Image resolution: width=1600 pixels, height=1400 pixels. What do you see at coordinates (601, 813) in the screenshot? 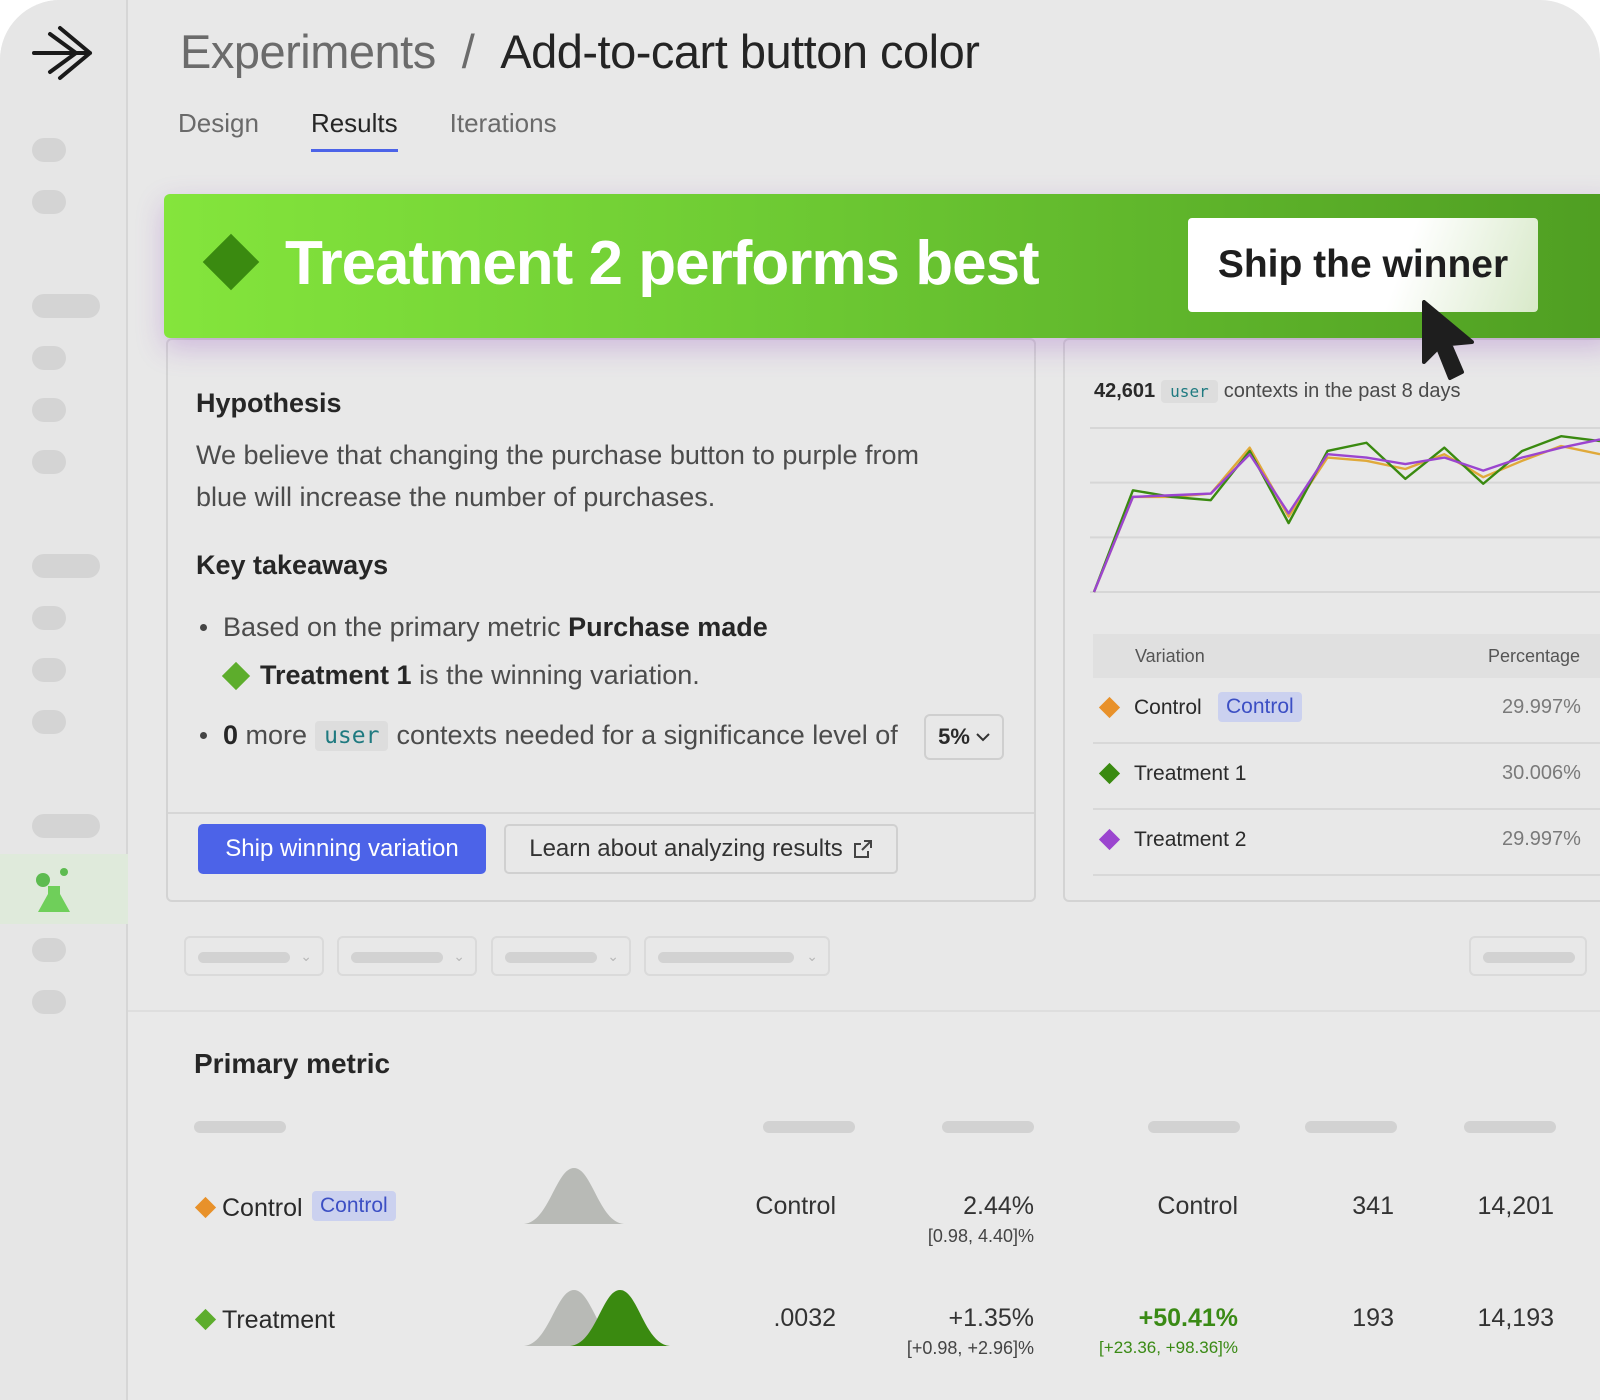
I see `card-divider` at bounding box center [601, 813].